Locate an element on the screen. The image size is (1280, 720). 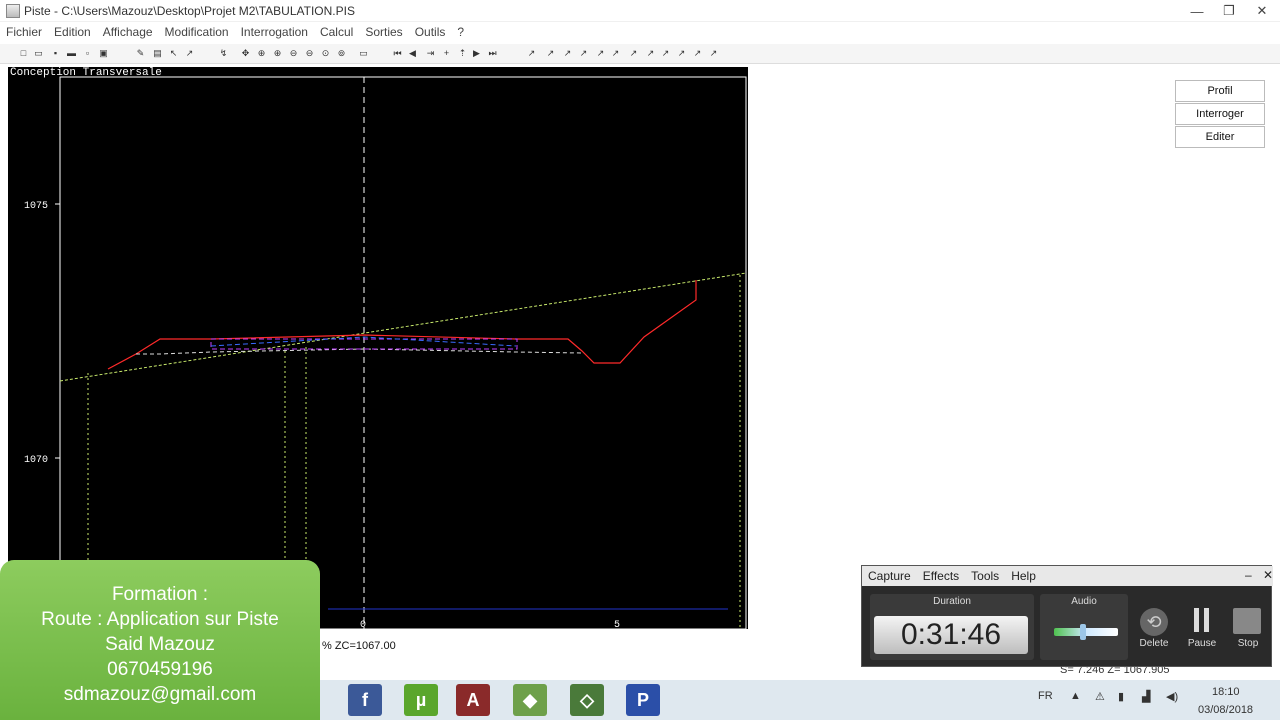
utorrent-icon: µ is located at coordinates (421, 700).